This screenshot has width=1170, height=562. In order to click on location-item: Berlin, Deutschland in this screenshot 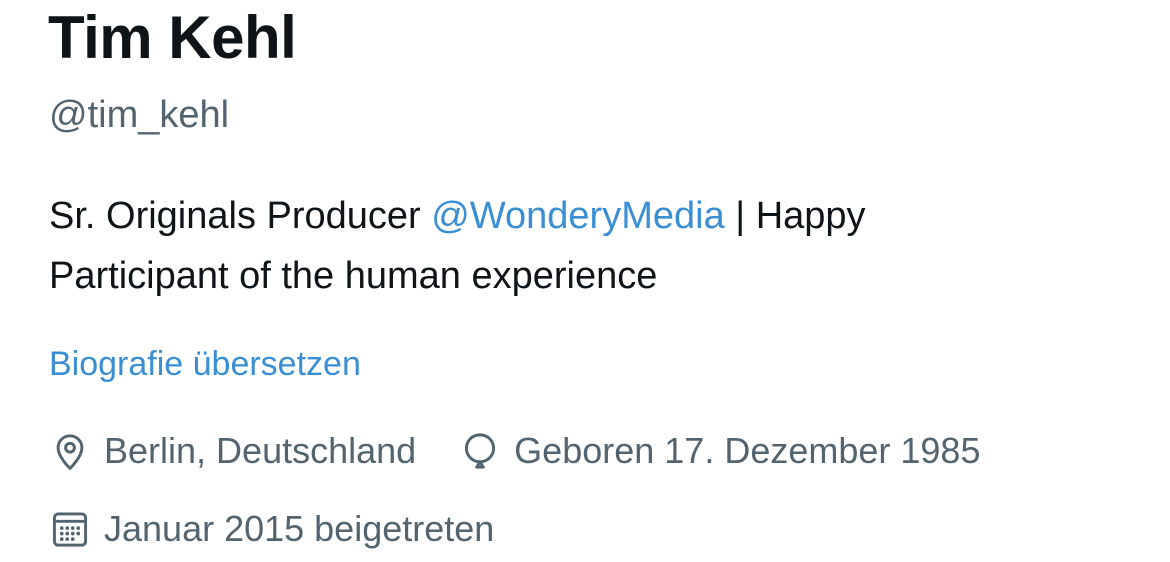, I will do `click(232, 451)`.